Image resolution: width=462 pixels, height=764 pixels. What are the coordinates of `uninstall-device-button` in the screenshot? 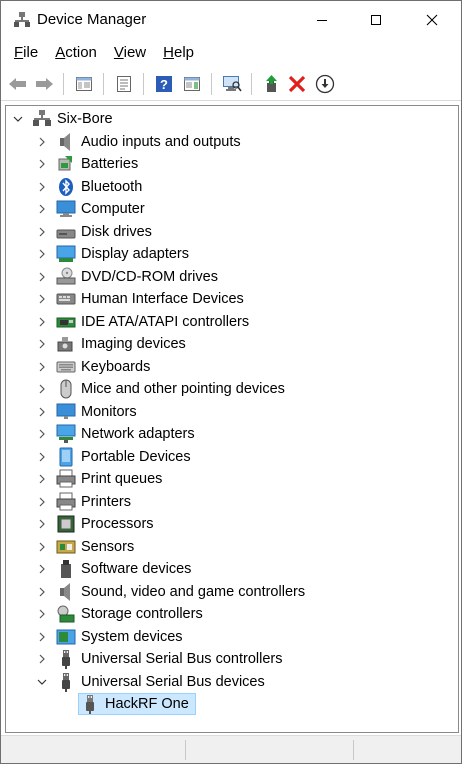 It's located at (297, 84).